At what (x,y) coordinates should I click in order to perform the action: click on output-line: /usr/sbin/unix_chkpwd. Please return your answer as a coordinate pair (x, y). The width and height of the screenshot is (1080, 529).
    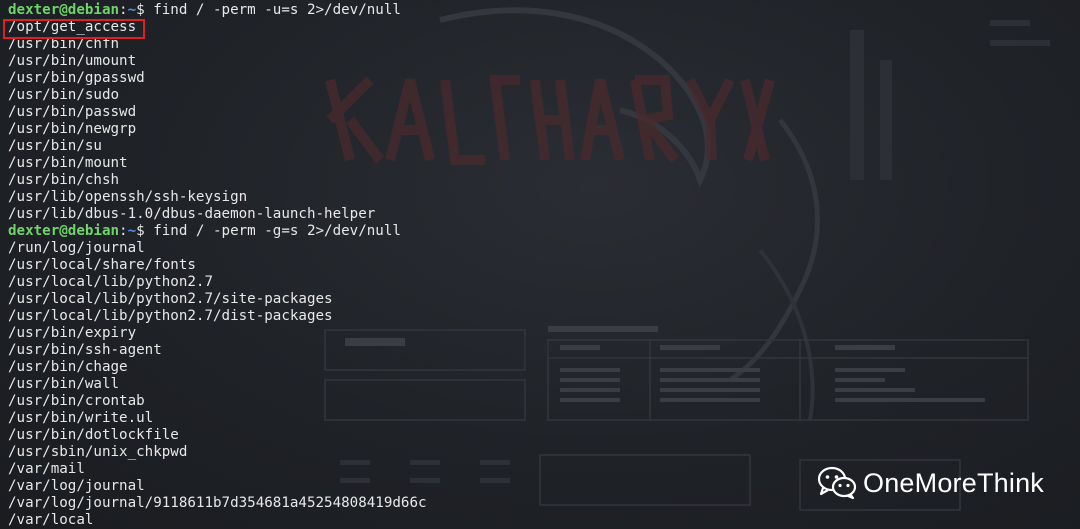
    Looking at the image, I should click on (98, 452).